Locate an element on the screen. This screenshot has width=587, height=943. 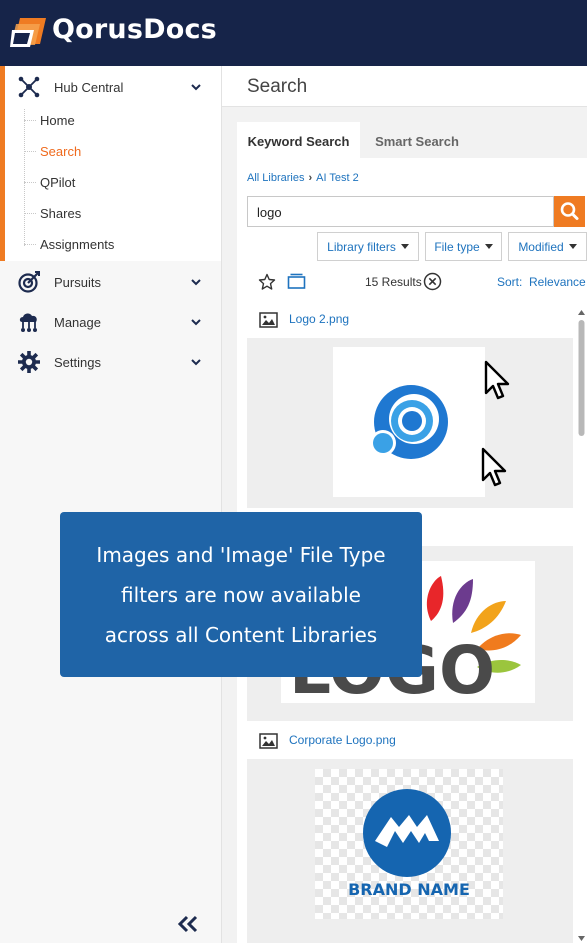
star-icon is located at coordinates (267, 282).